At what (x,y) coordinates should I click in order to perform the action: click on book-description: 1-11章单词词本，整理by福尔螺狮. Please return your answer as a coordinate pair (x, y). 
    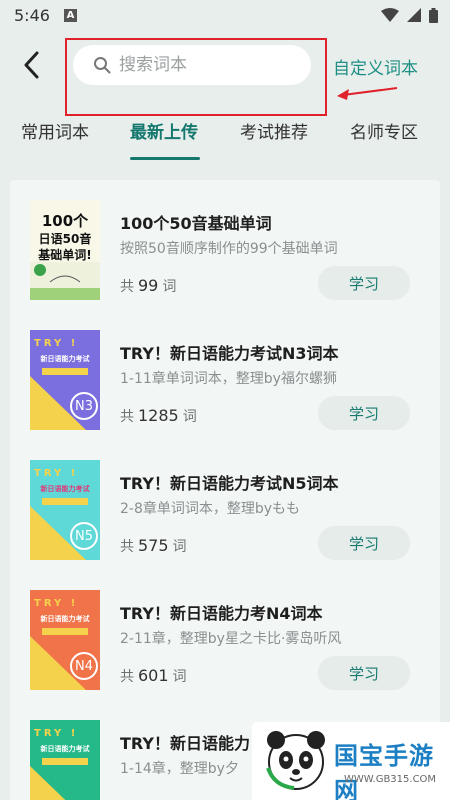
    Looking at the image, I should click on (228, 379).